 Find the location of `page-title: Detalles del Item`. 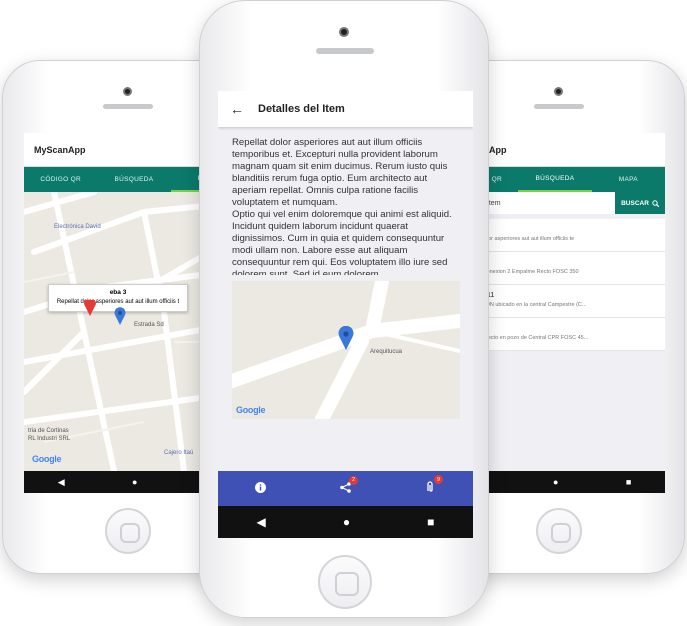

page-title: Detalles del Item is located at coordinates (301, 109).